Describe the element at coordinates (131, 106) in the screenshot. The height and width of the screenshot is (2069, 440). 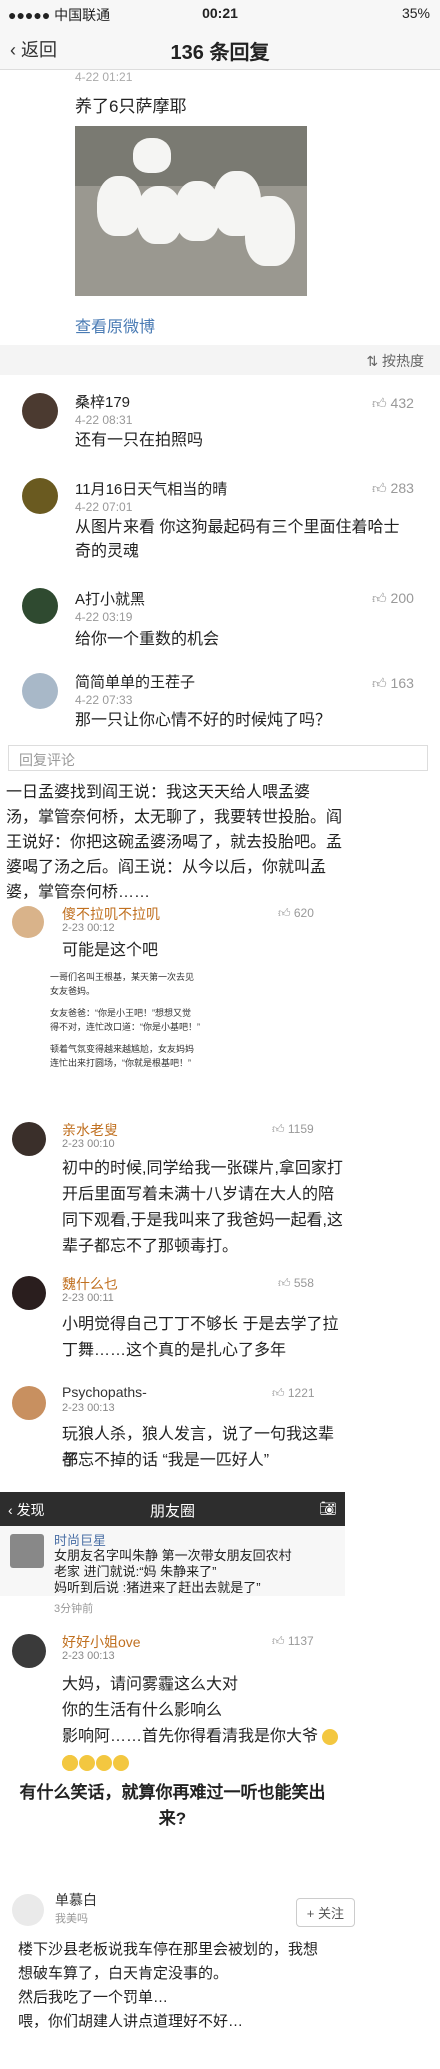
I see `post-text: 养了6只萨摩耶` at that location.